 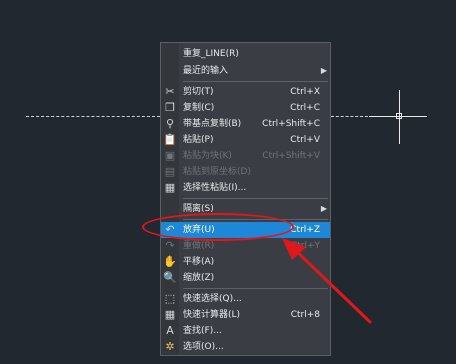 I want to click on annotation-arrow-shaft, so click(x=331, y=284).